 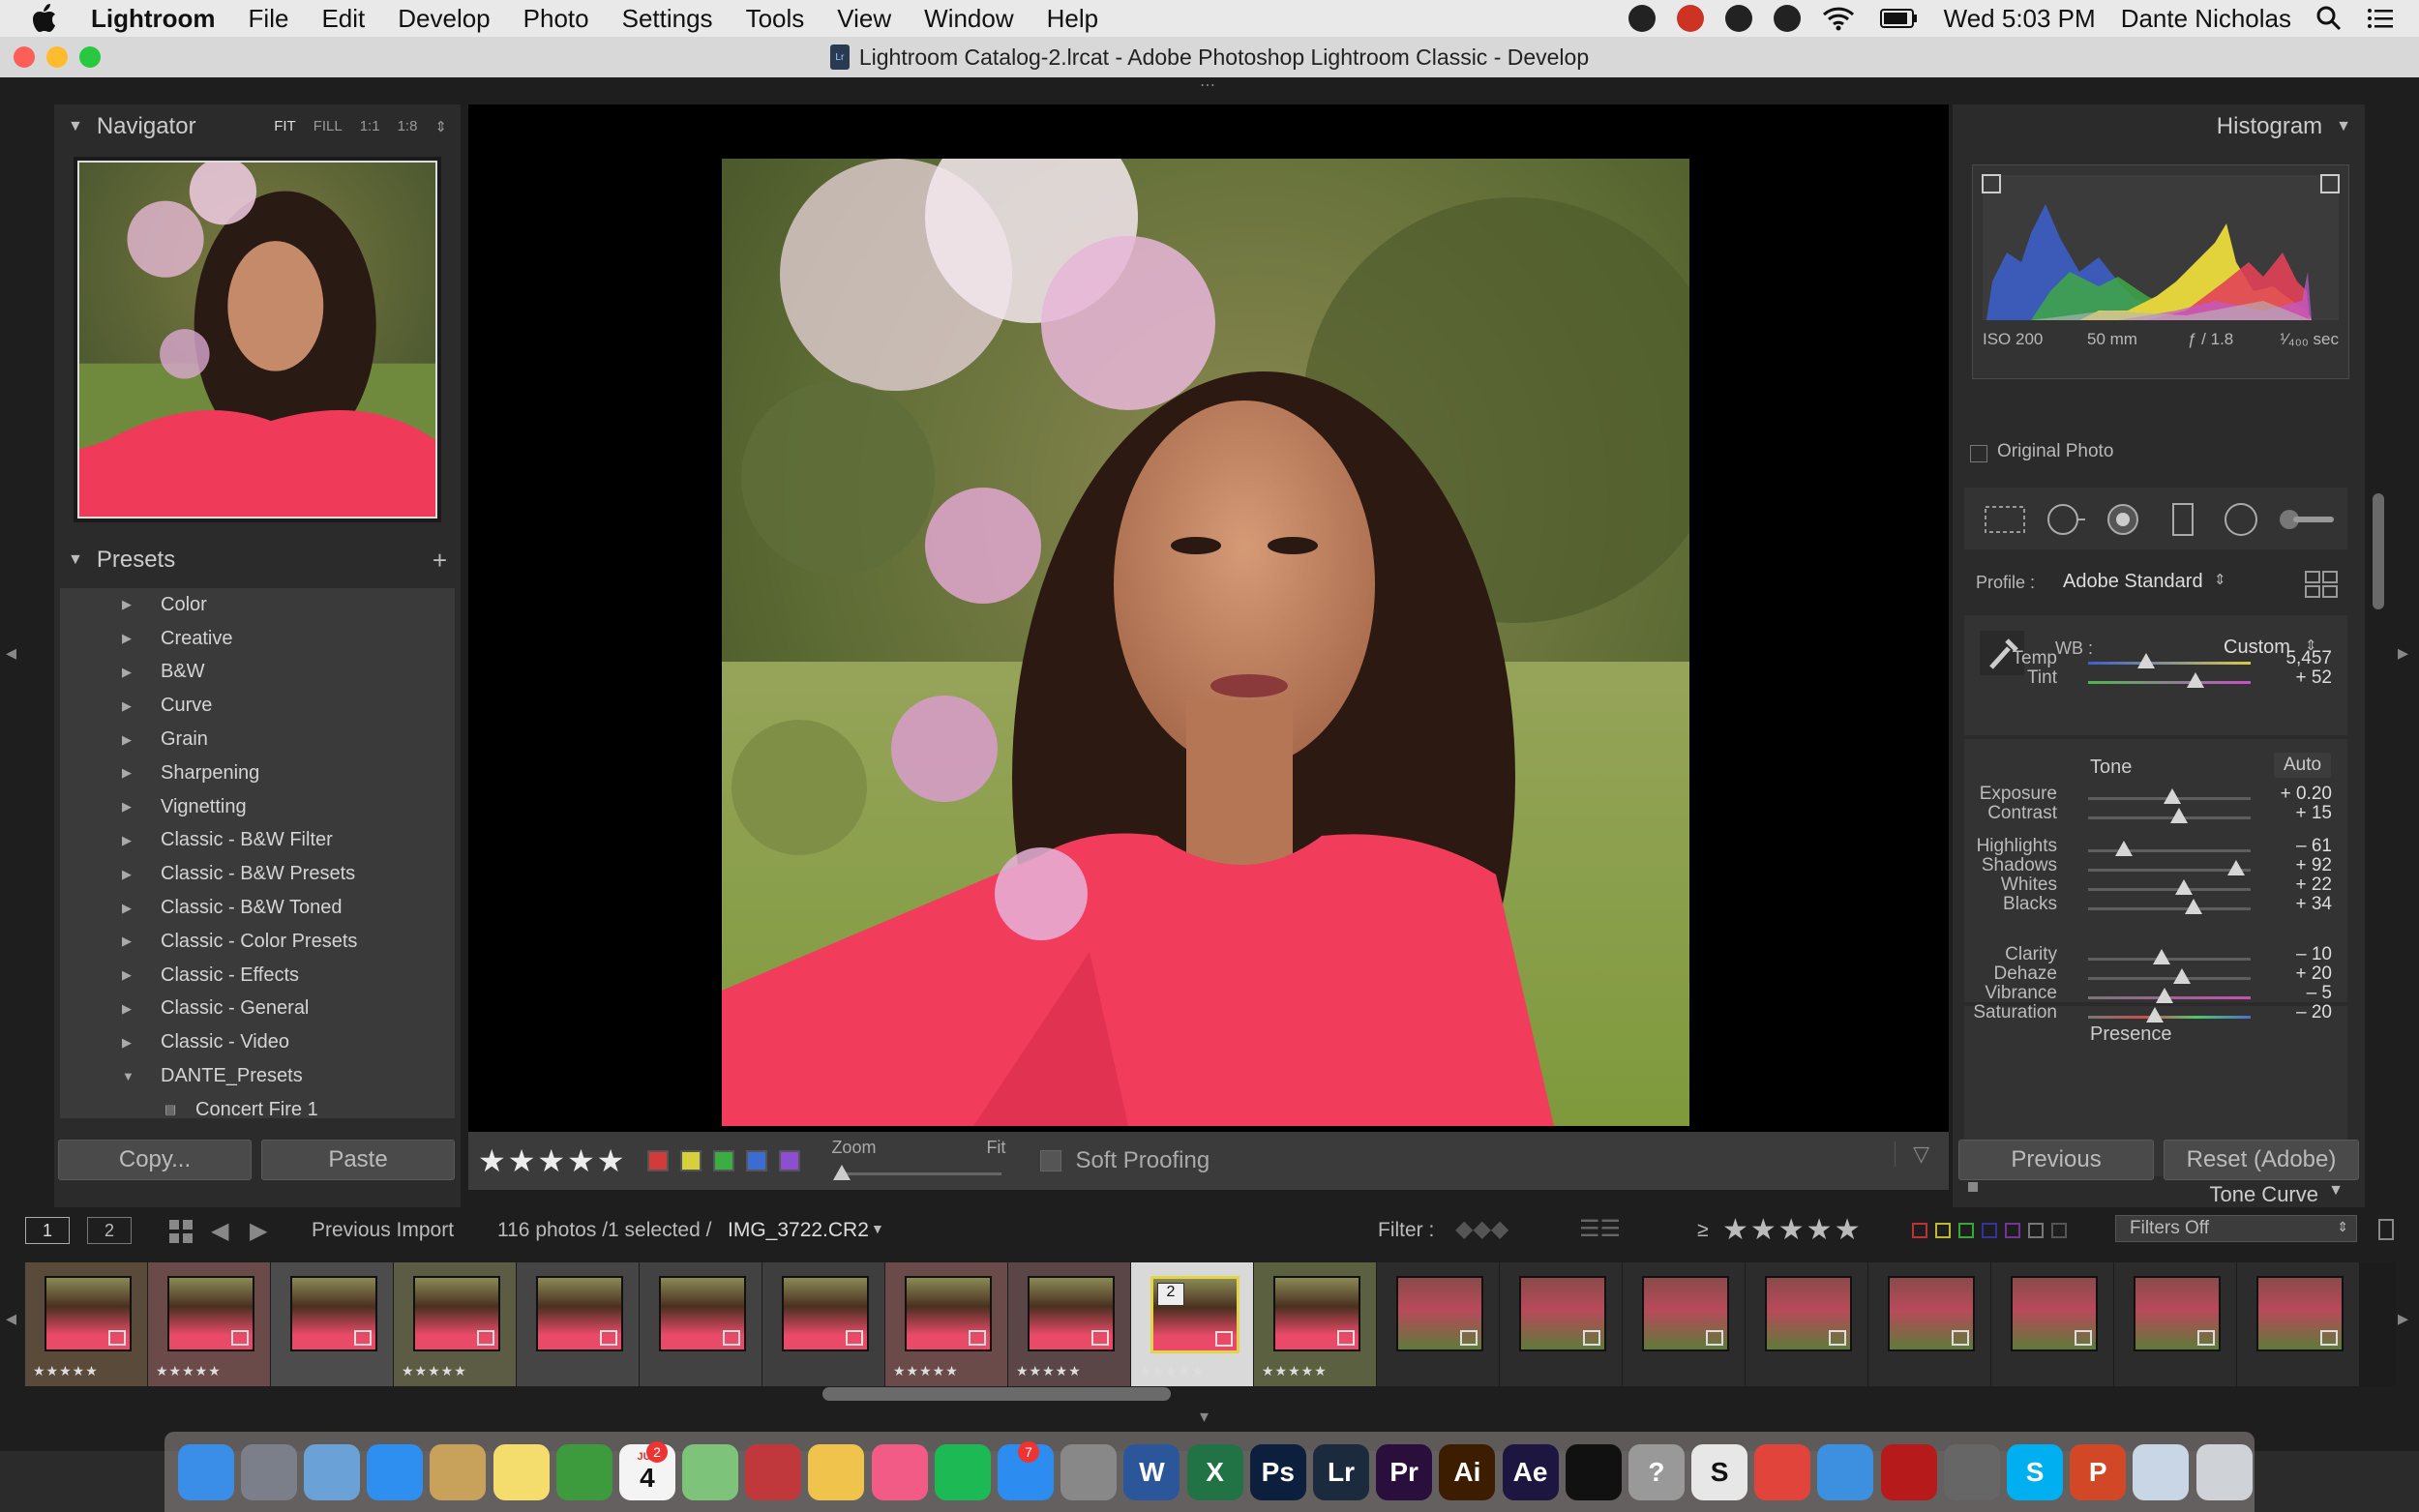 What do you see at coordinates (258, 807) in the screenshot?
I see `preset-folder: ▶ Vignetting` at bounding box center [258, 807].